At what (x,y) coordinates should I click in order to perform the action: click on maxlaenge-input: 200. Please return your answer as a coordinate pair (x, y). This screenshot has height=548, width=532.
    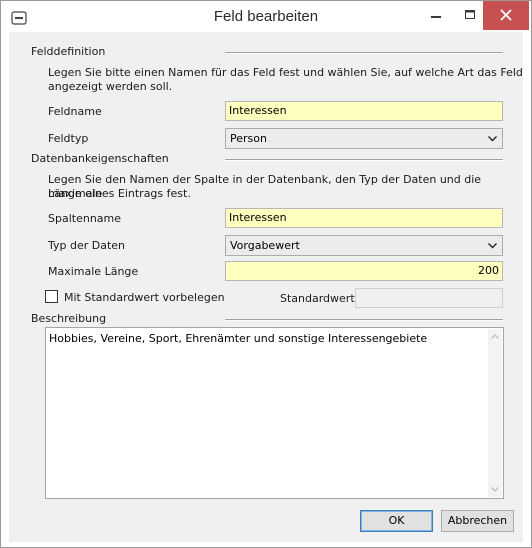
    Looking at the image, I should click on (364, 271).